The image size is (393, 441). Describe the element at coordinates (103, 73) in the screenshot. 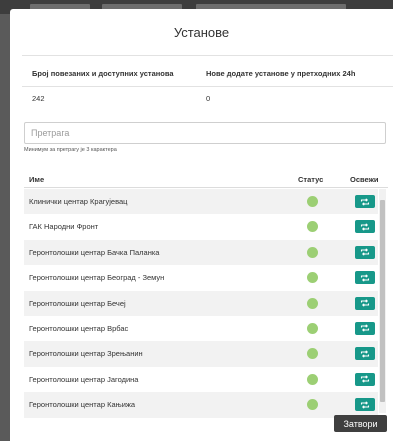

I see `linked-count-label: Број повезаних и доступних установа` at that location.